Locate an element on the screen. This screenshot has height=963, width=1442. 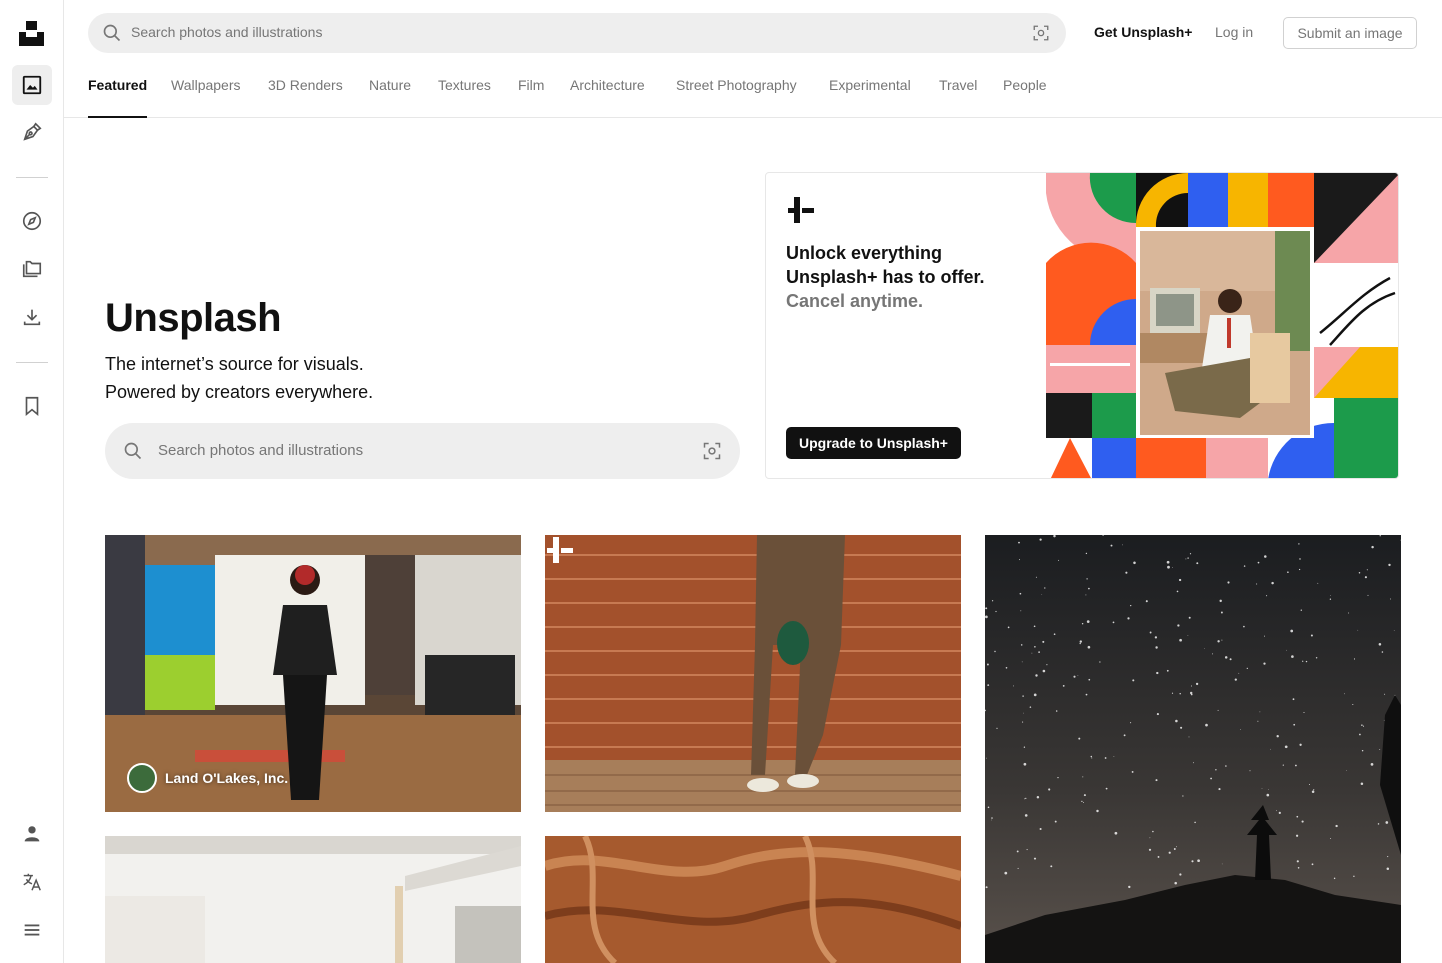
collections-icon is located at coordinates (32, 269).